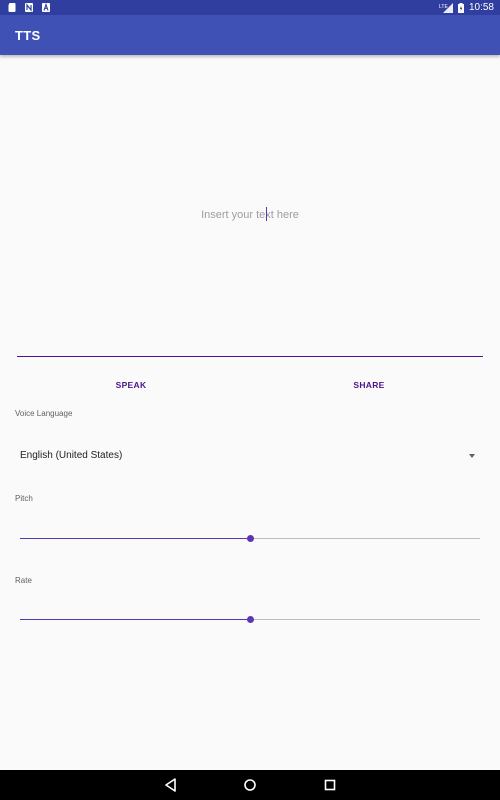 The image size is (500, 800). Describe the element at coordinates (46, 7) in the screenshot. I see `notification-a-icon` at that location.